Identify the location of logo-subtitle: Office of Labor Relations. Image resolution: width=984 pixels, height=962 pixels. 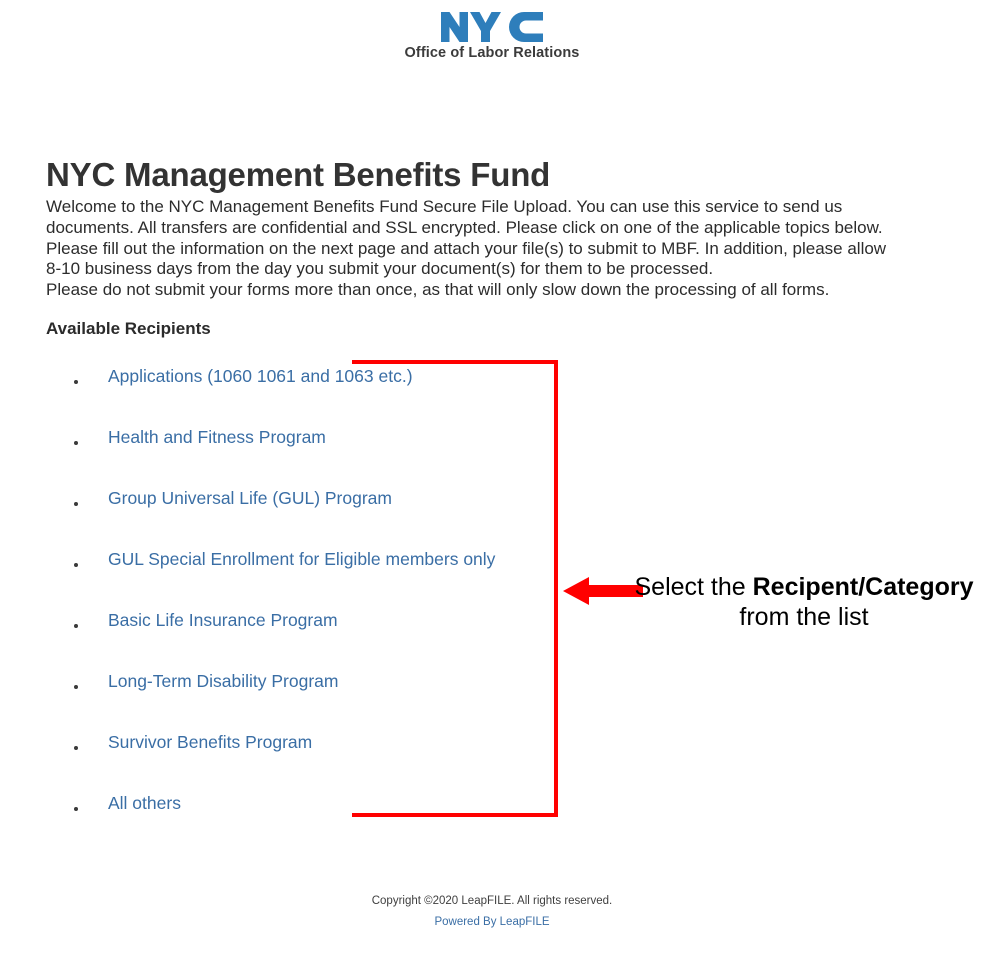
(492, 53).